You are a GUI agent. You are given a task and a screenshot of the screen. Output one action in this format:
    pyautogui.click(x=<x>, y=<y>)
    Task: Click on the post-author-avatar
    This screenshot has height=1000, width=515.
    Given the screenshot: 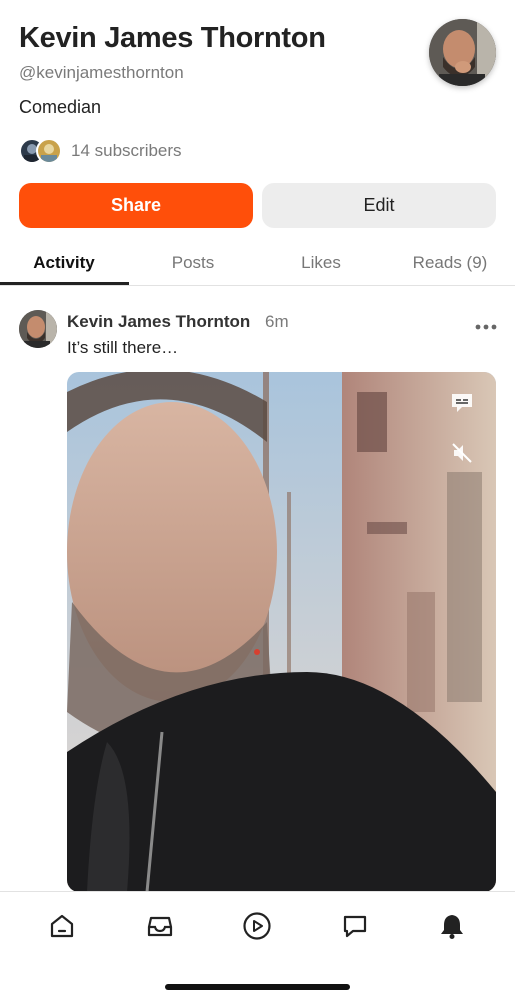 What is the action you would take?
    pyautogui.click(x=38, y=329)
    